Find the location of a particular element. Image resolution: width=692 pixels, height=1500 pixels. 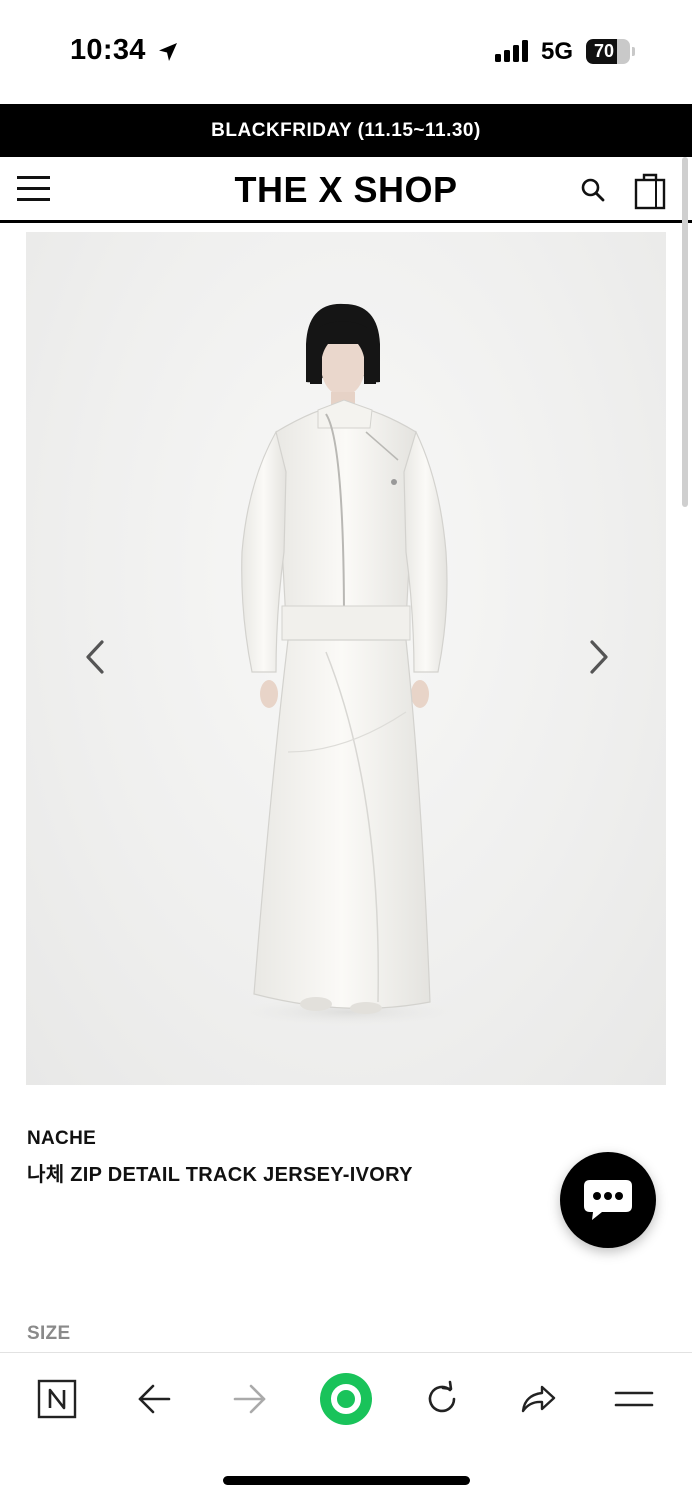

naver-home-button is located at coordinates (57, 1399).